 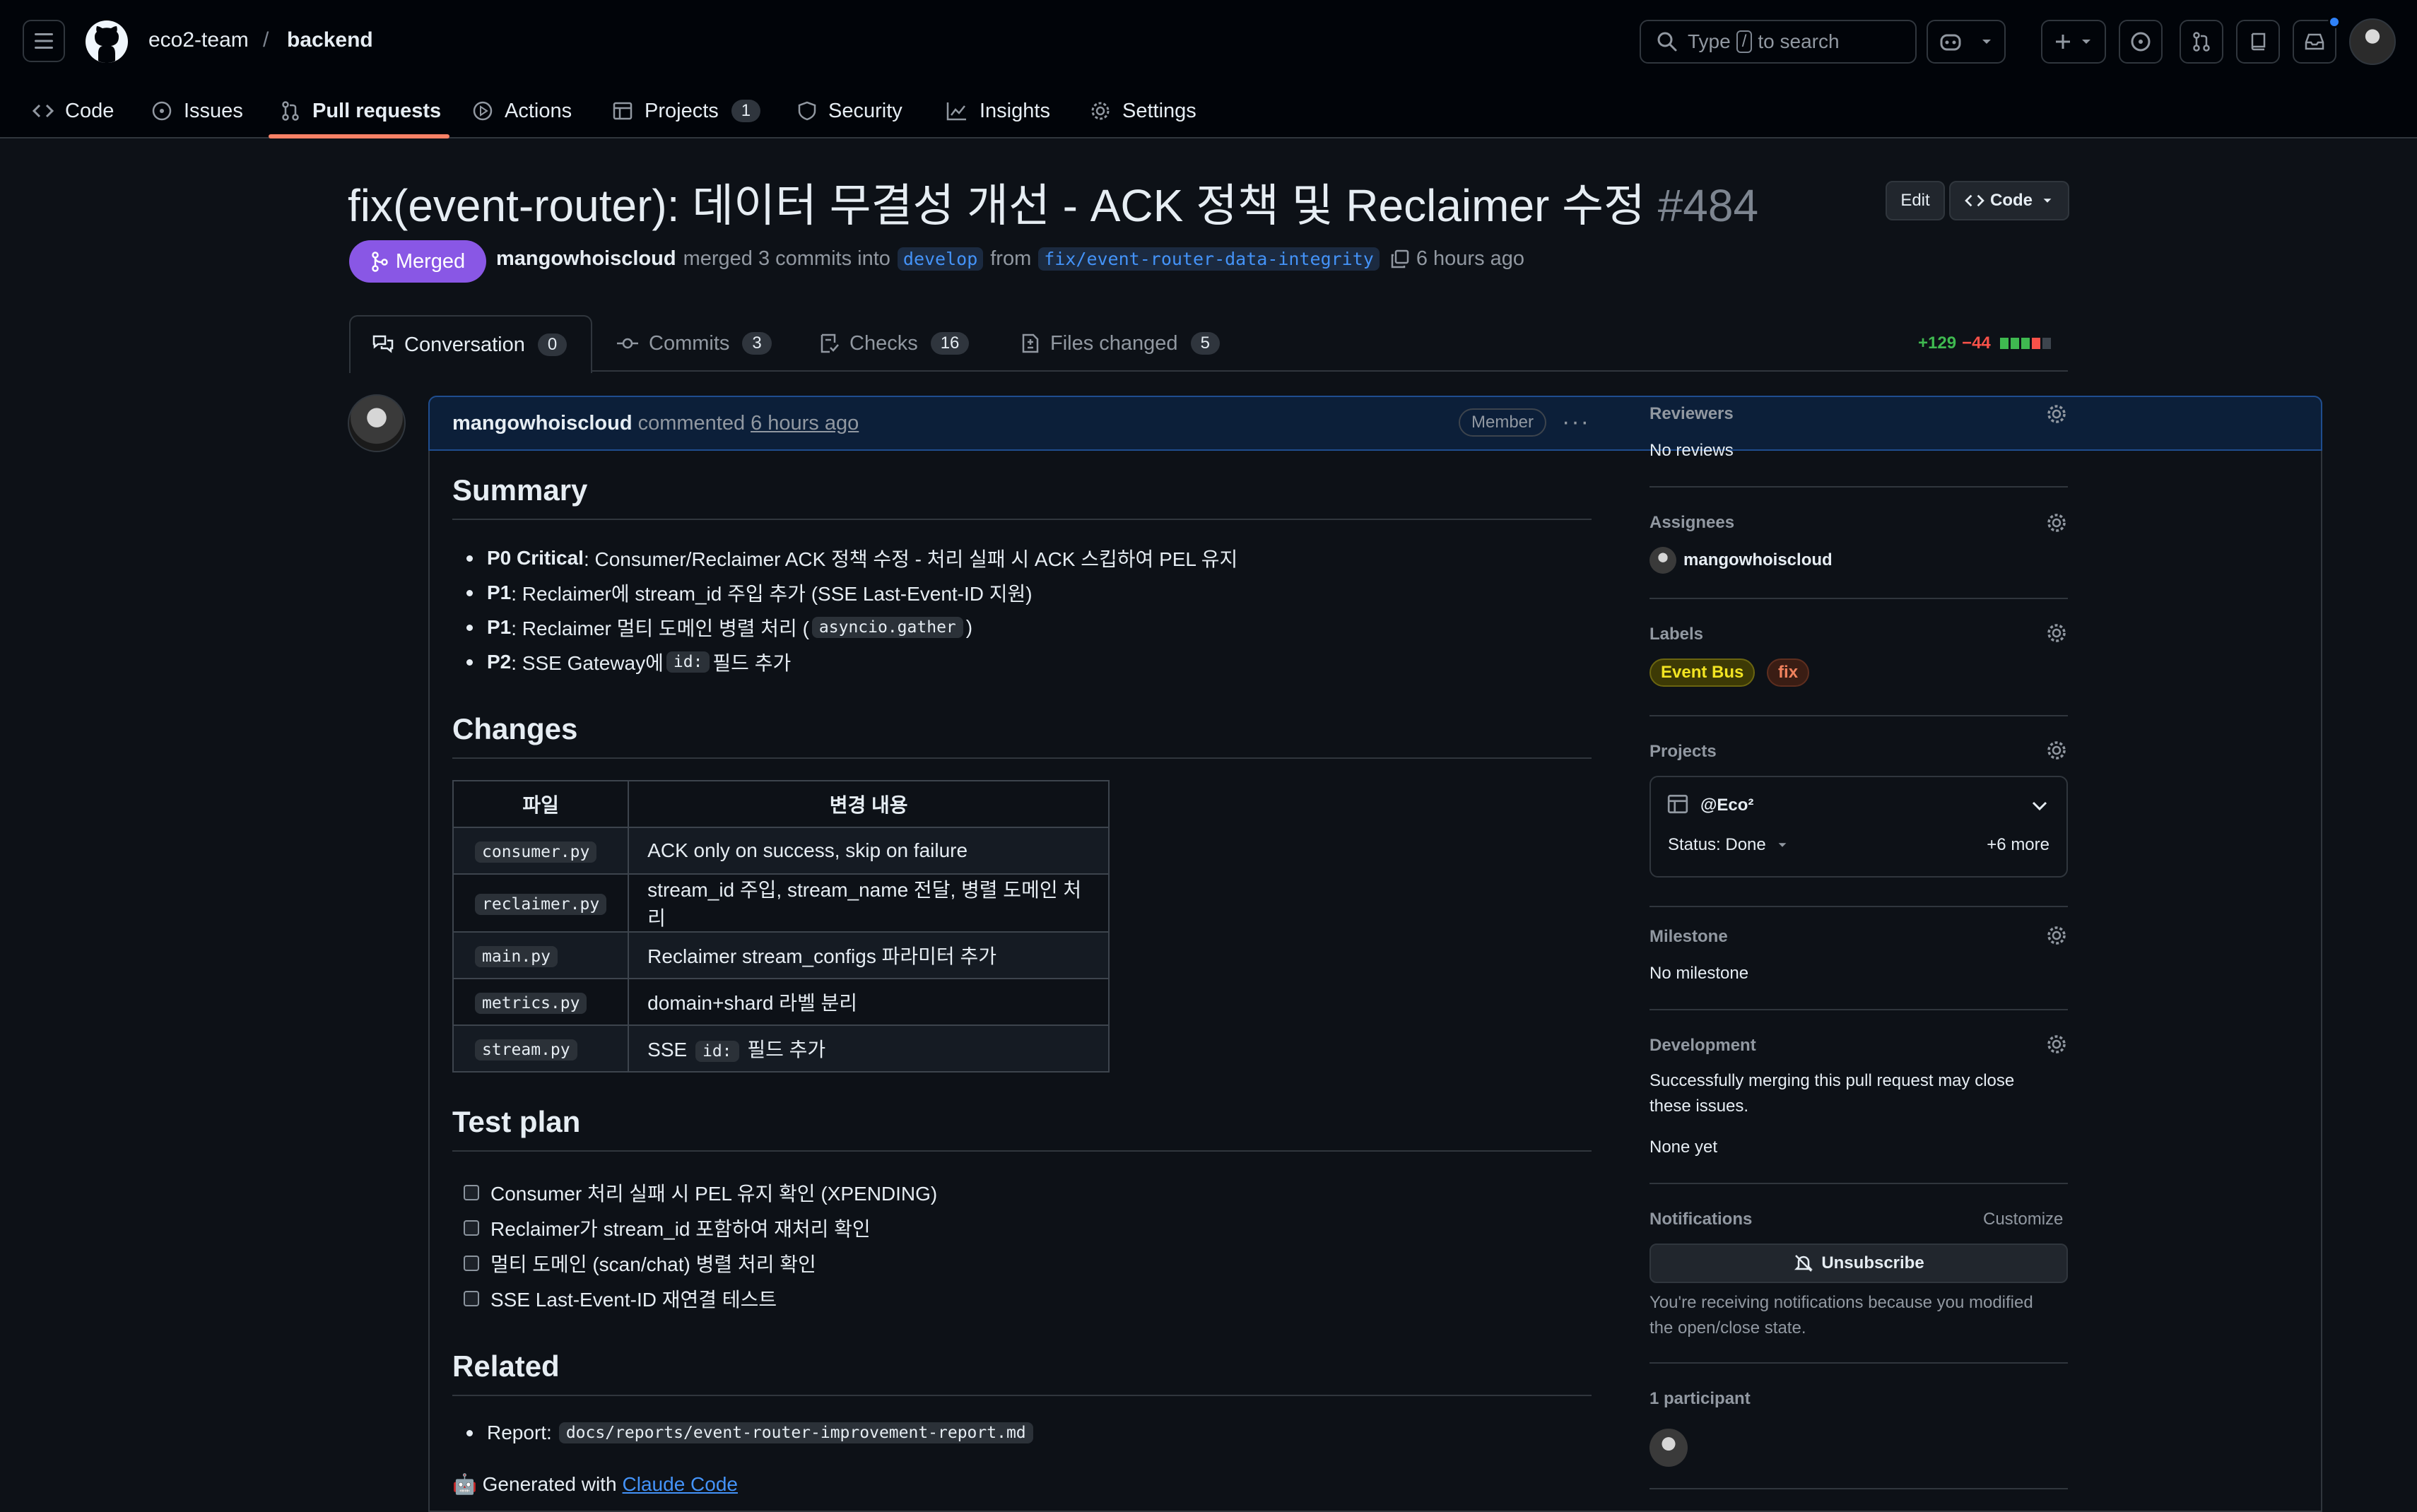 What do you see at coordinates (43, 111) in the screenshot?
I see `code-icon` at bounding box center [43, 111].